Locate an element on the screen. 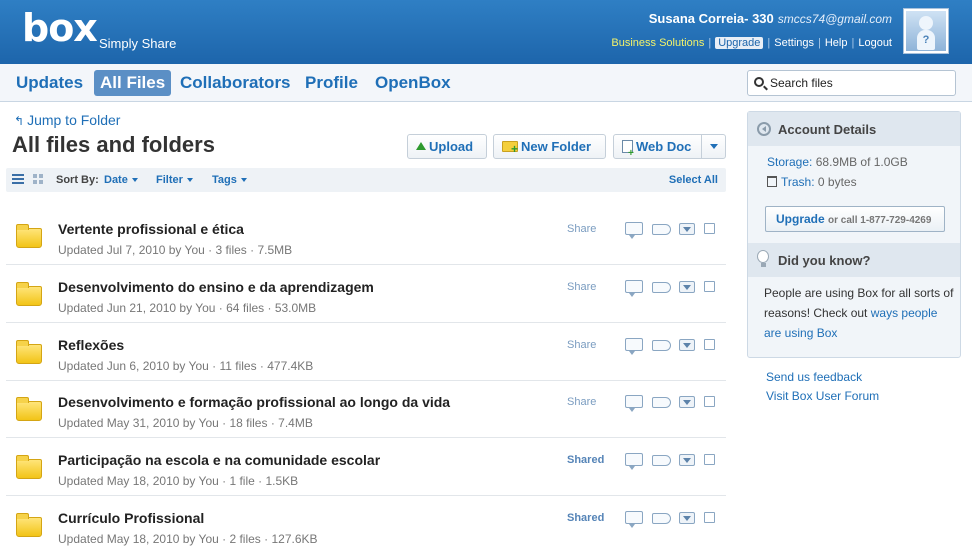  user-placeholder-icon is located at coordinates (926, 31).